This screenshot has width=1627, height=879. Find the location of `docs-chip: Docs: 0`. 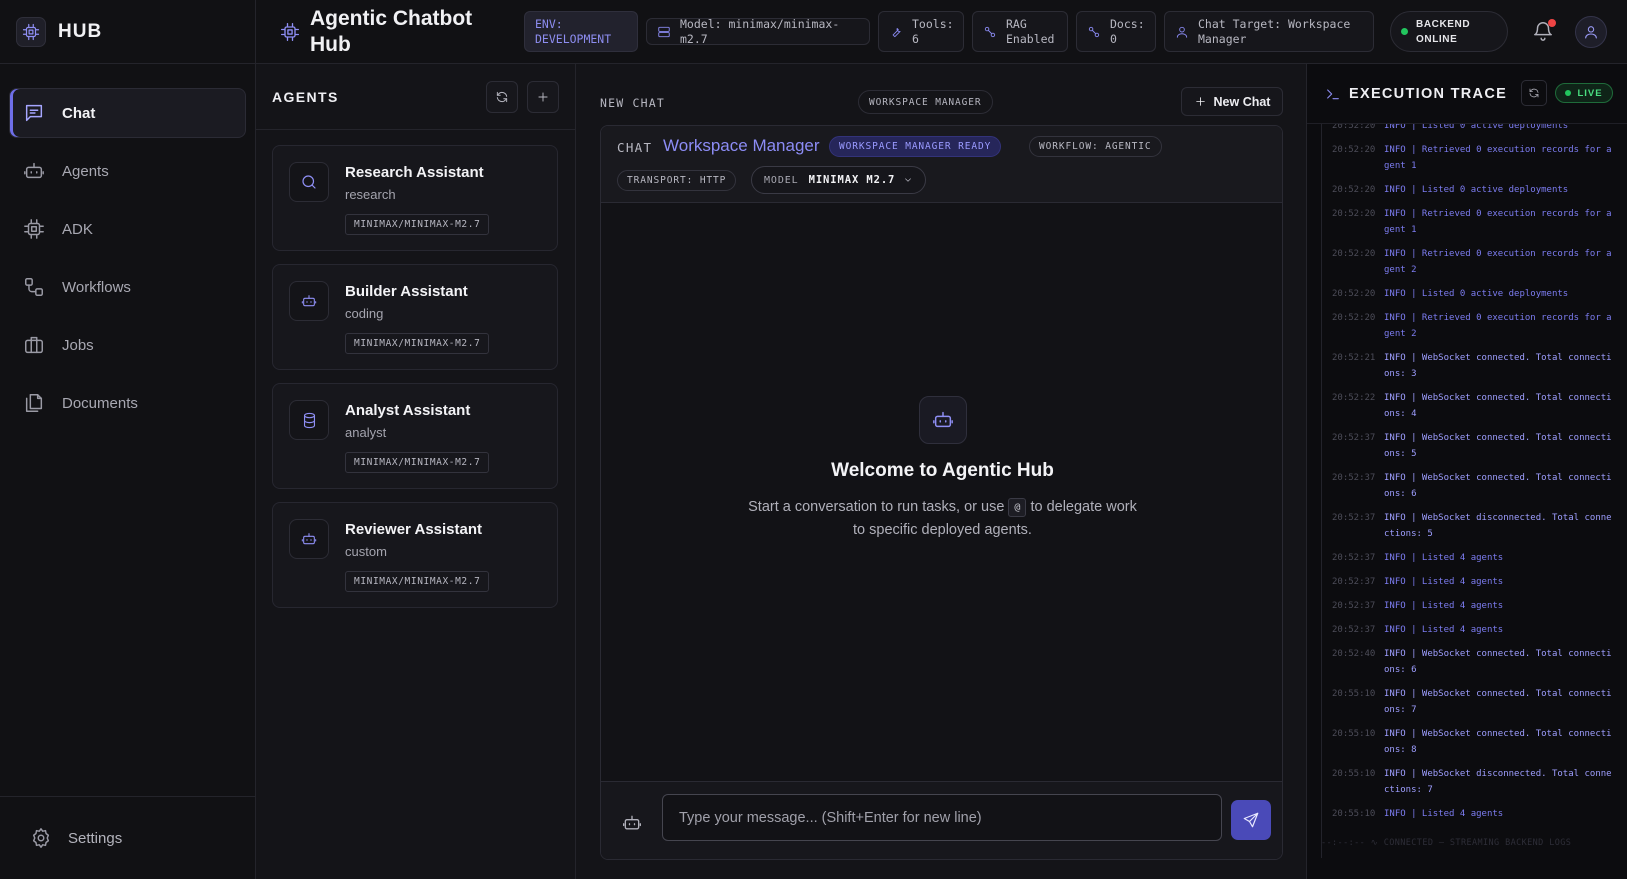

docs-chip: Docs: 0 is located at coordinates (1116, 31).